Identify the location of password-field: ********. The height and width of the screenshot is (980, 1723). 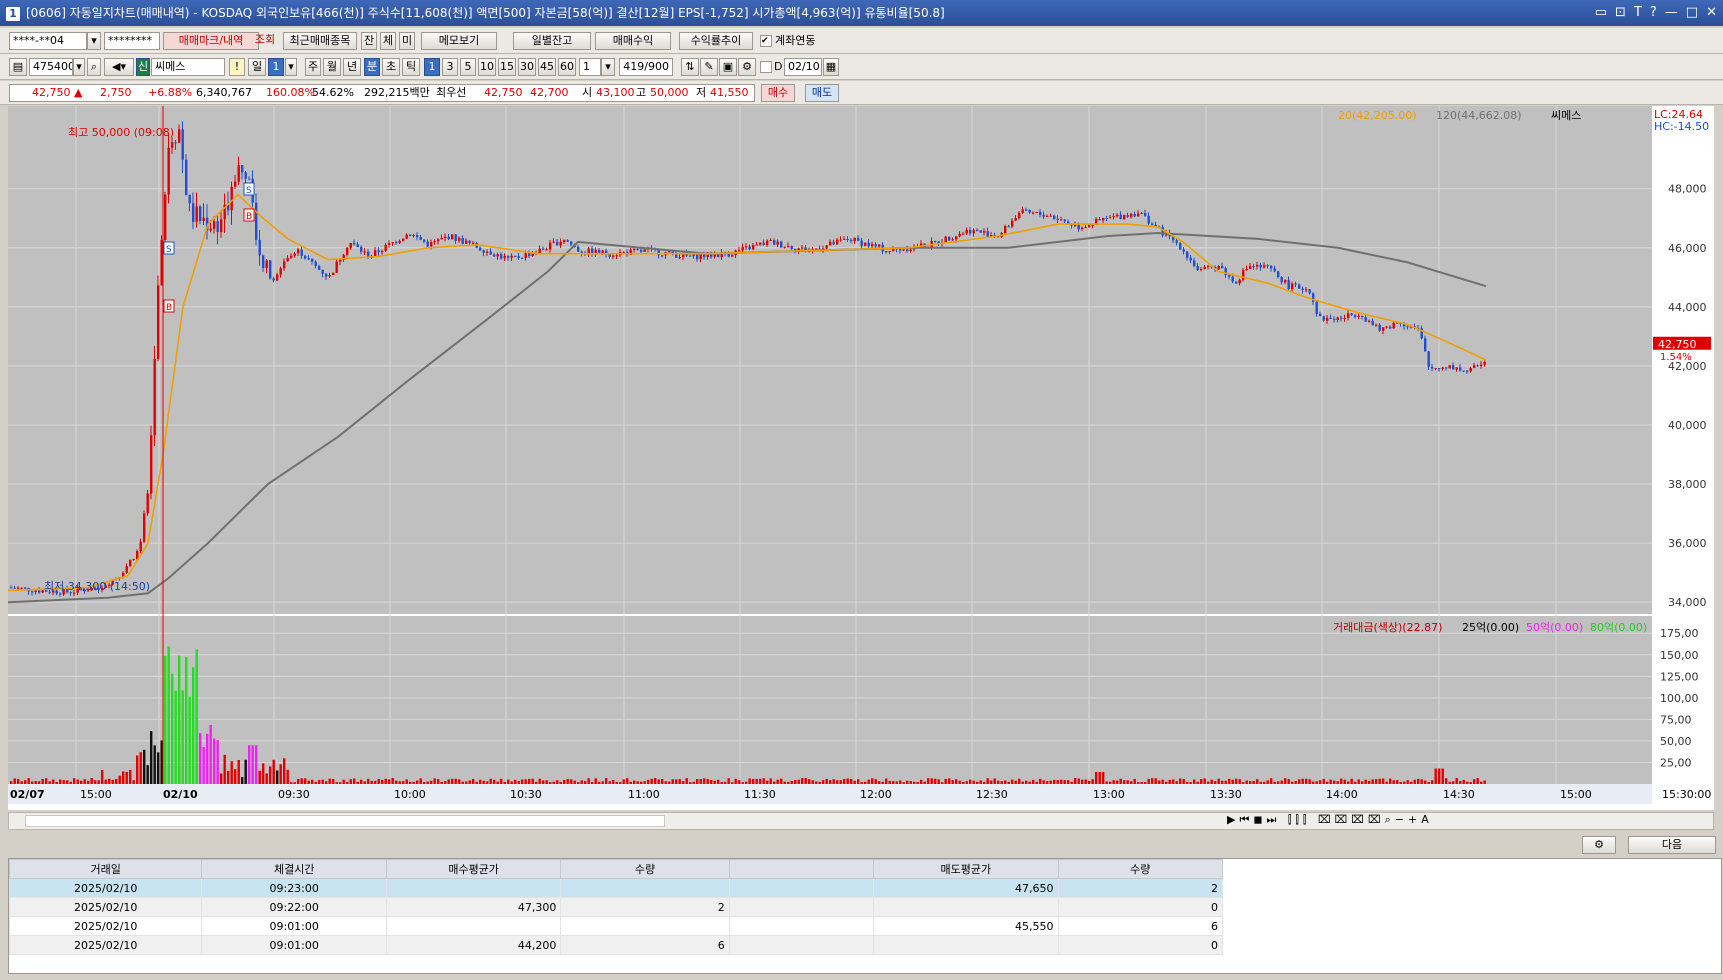
(132, 41).